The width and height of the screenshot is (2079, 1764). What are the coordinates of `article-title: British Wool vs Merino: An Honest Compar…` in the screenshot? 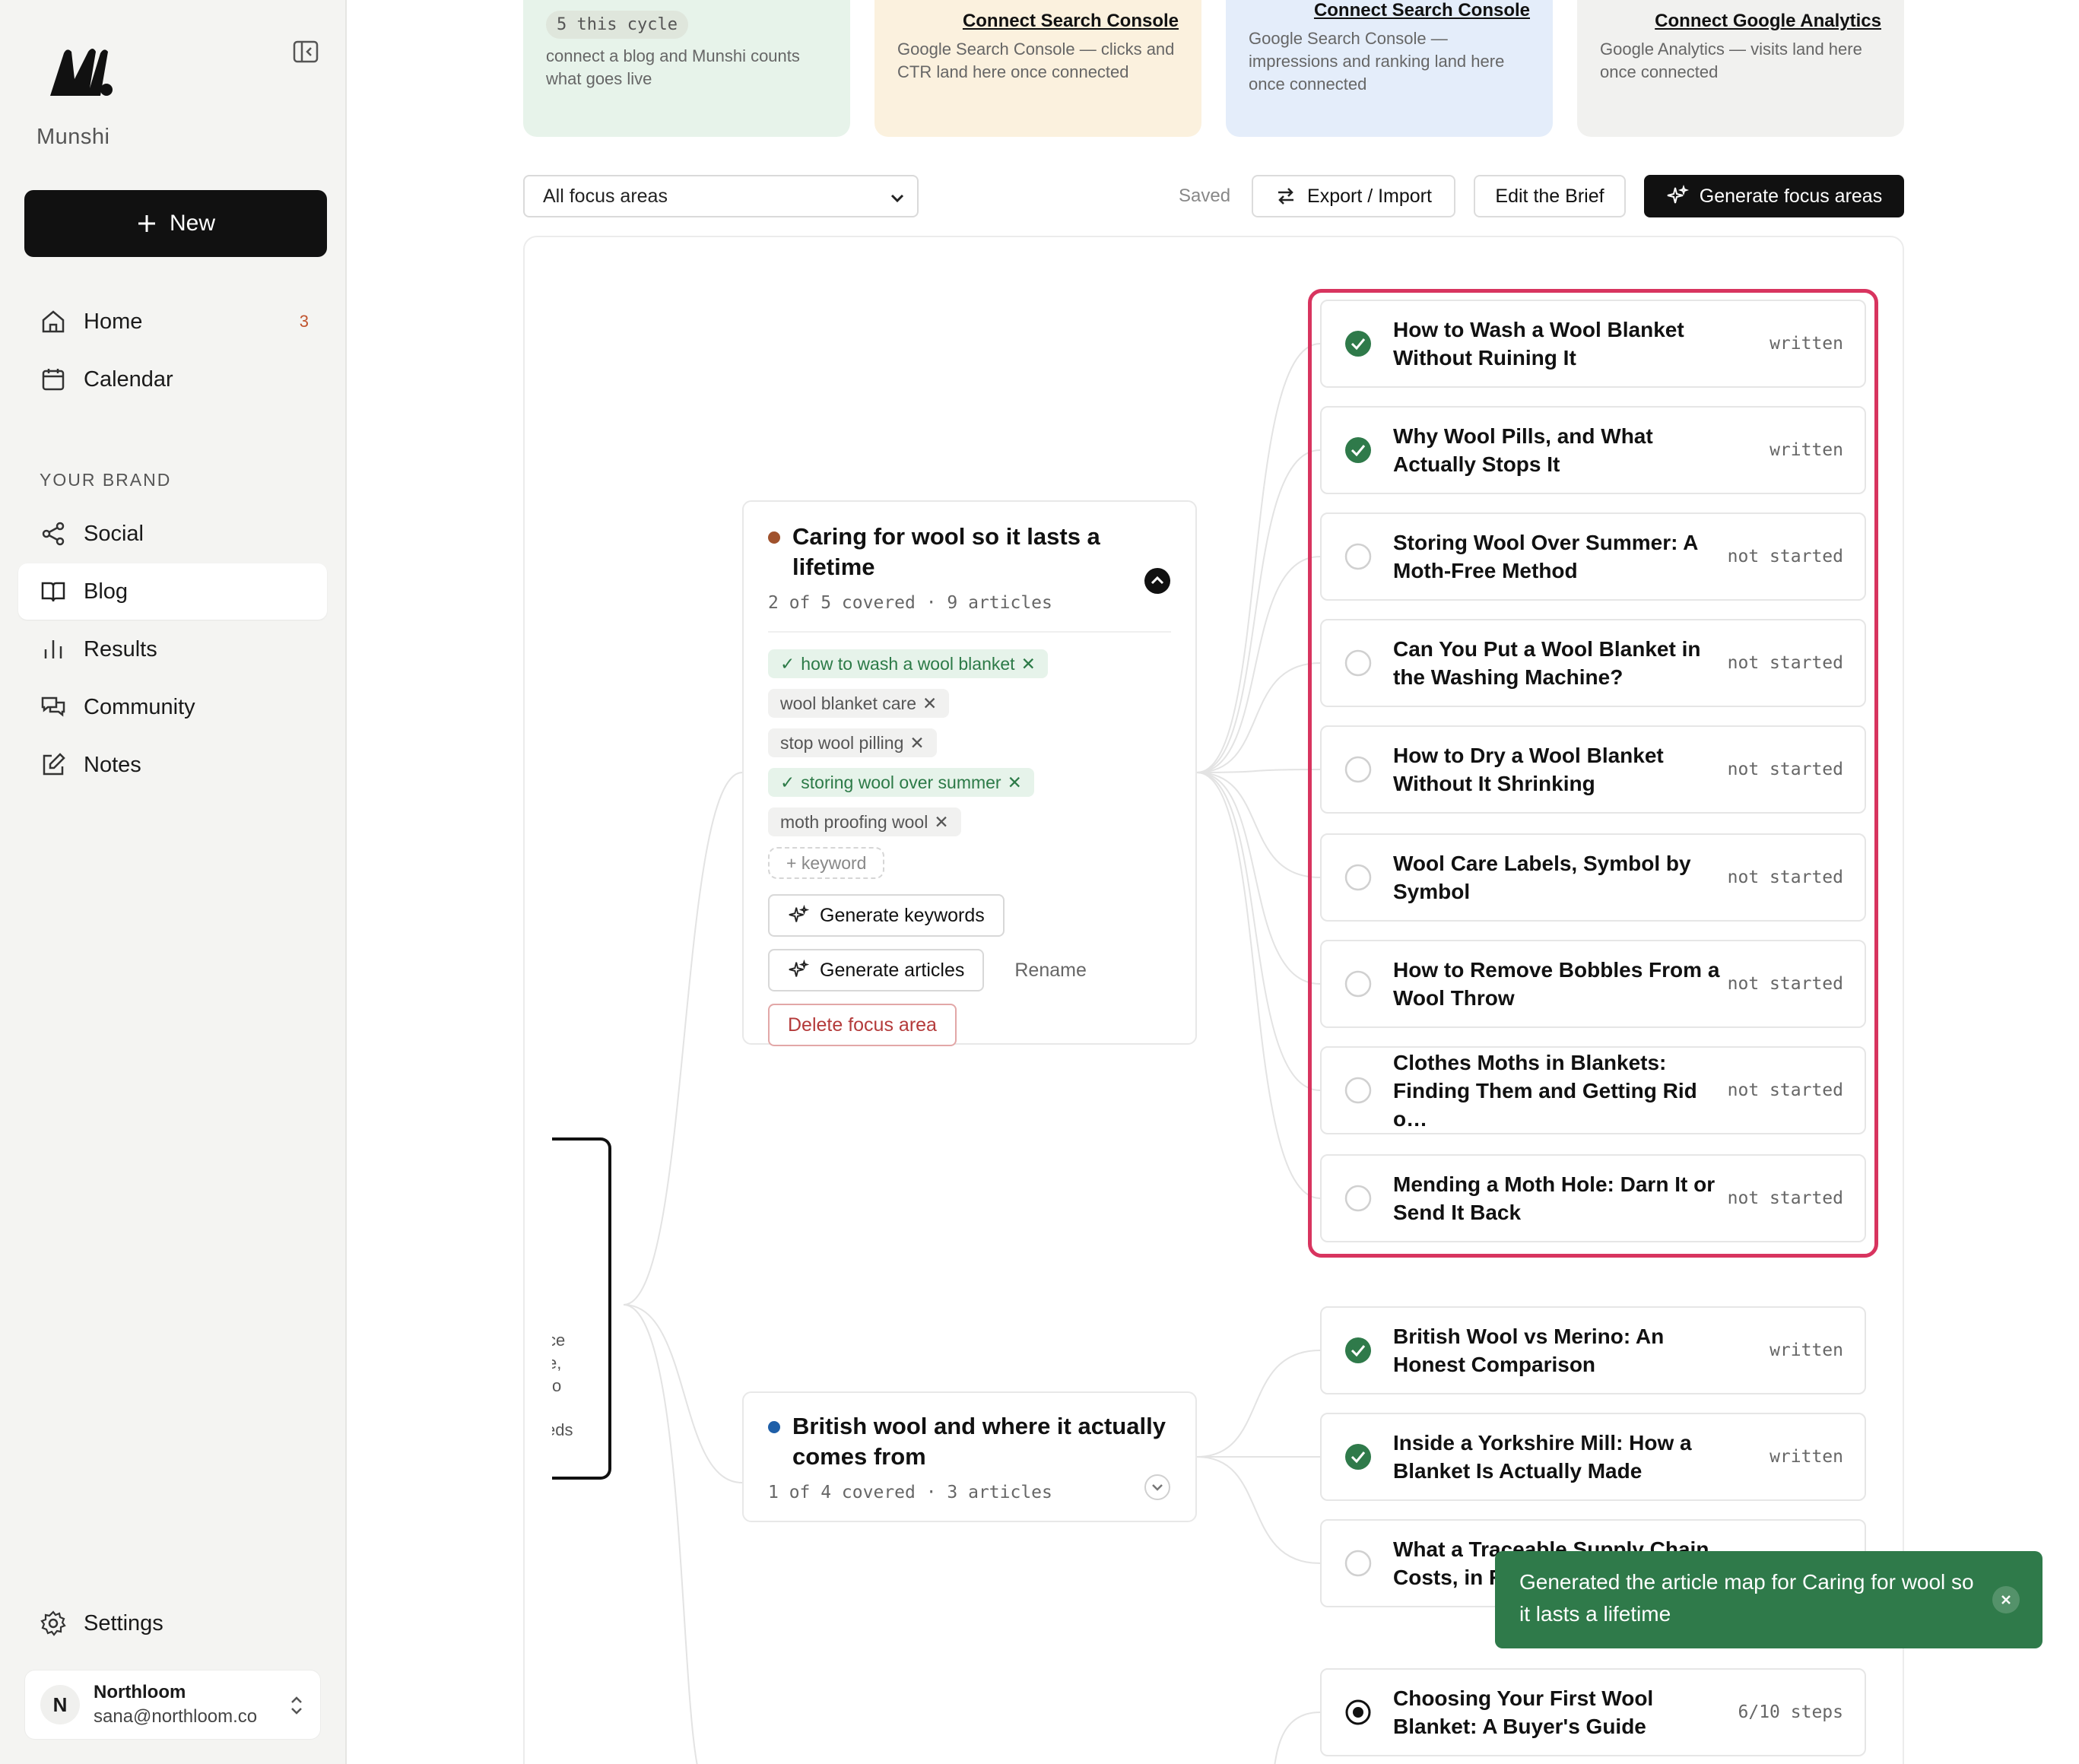 It's located at (1529, 1350).